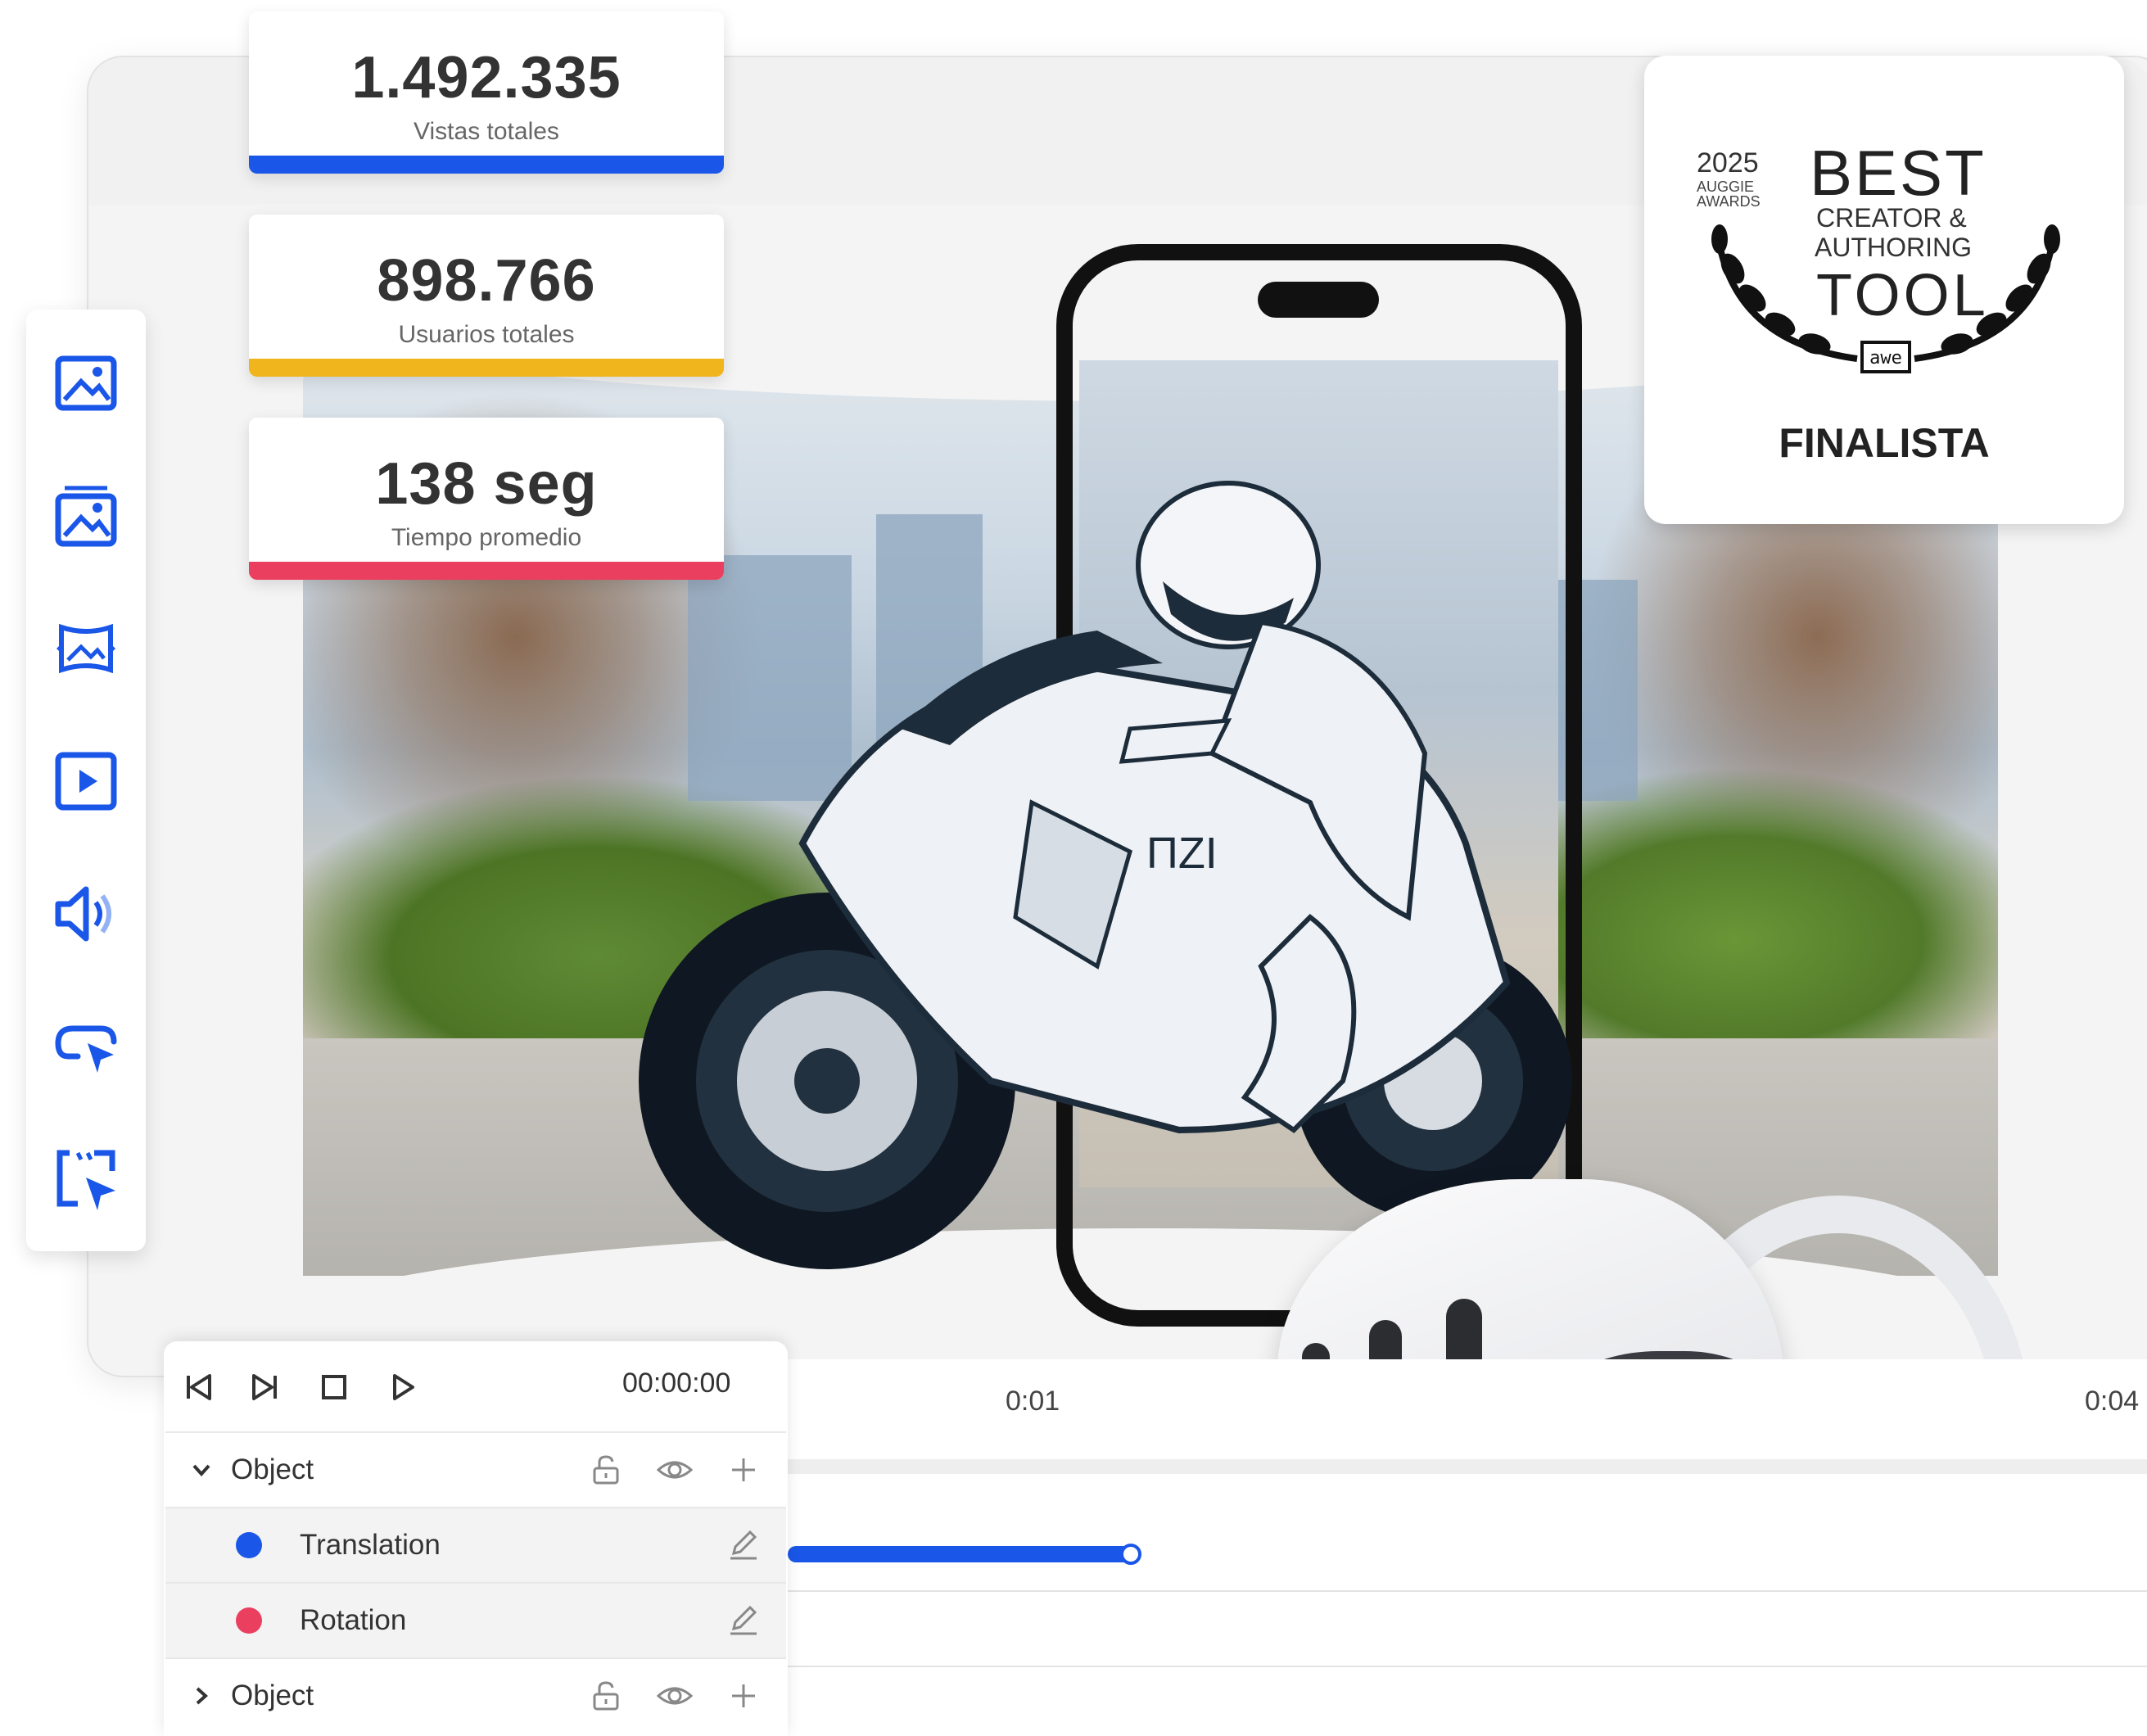 Image resolution: width=2147 pixels, height=1736 pixels. Describe the element at coordinates (1885, 358) in the screenshot. I see `award-logo-text: awe` at that location.